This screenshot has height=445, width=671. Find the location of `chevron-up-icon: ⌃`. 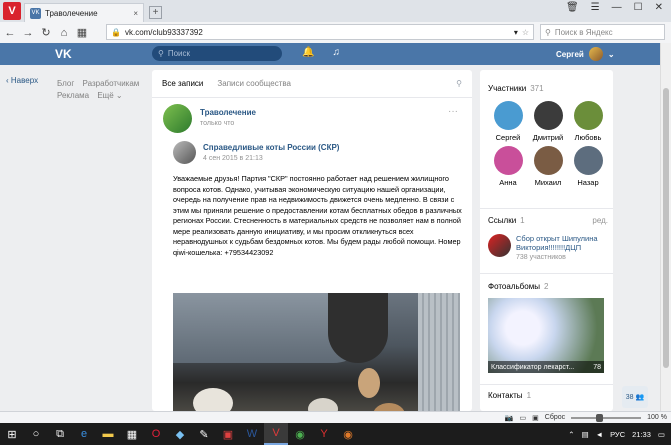

chevron-up-icon: ⌃ is located at coordinates (571, 434).